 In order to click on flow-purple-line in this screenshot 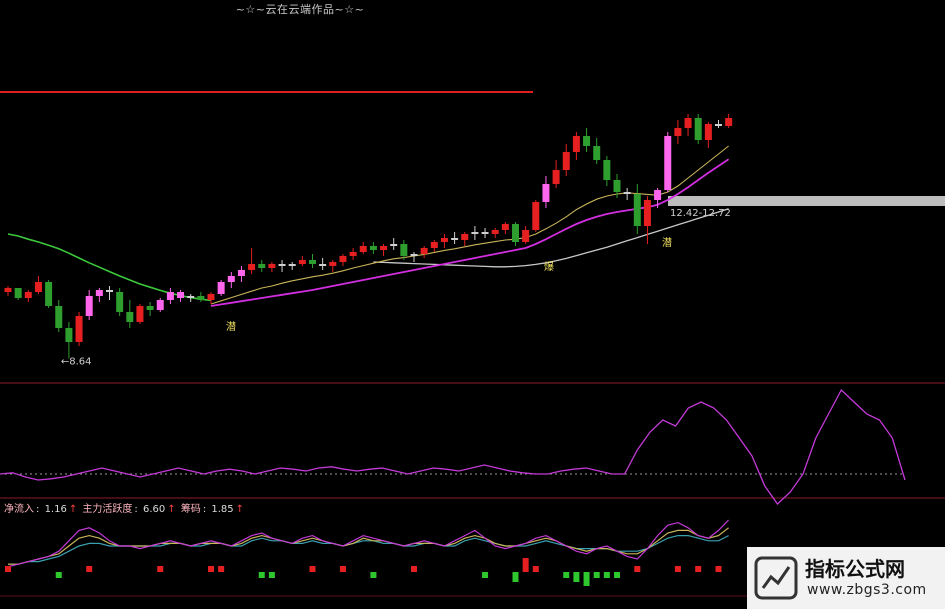, I will do `click(368, 543)`.